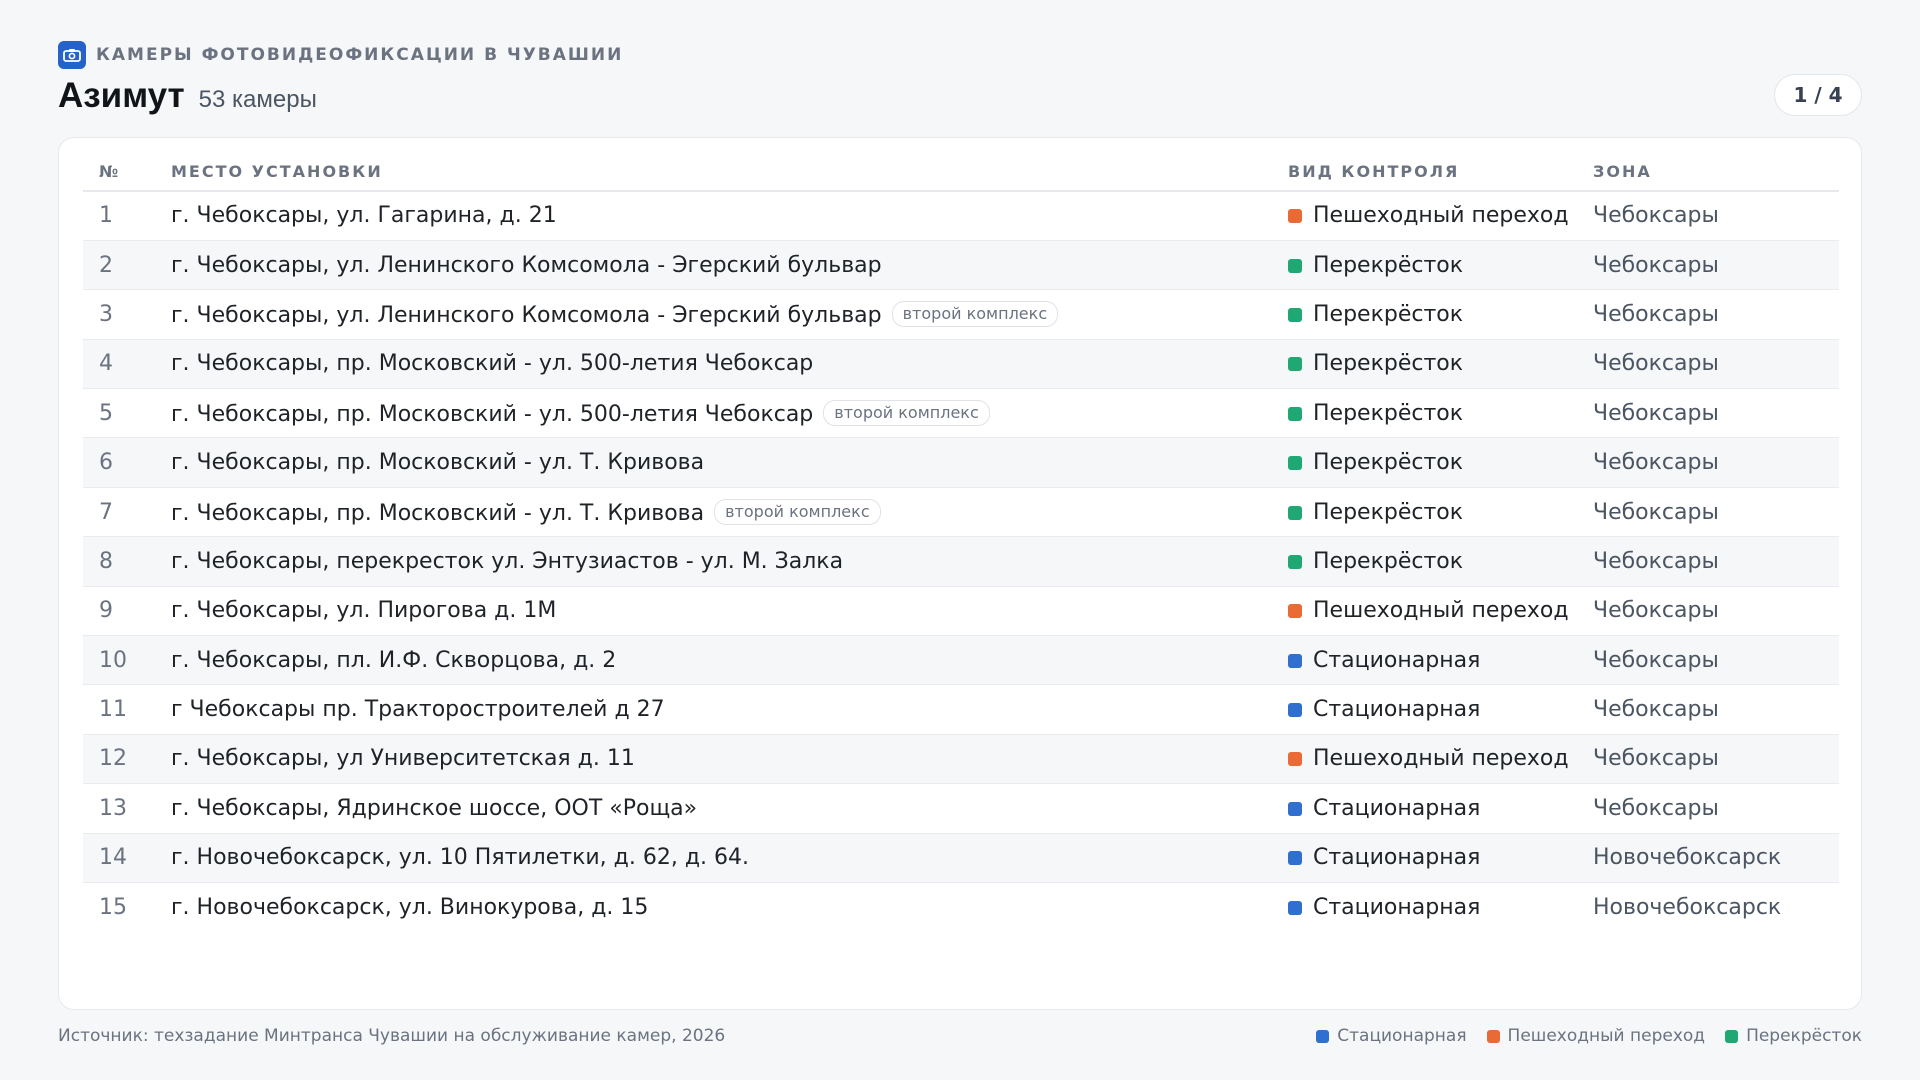 The width and height of the screenshot is (1920, 1080). Describe the element at coordinates (713, 216) in the screenshot. I see `row-place-cell: г. Чебоксары, ул. Гагарина, д. 21` at that location.